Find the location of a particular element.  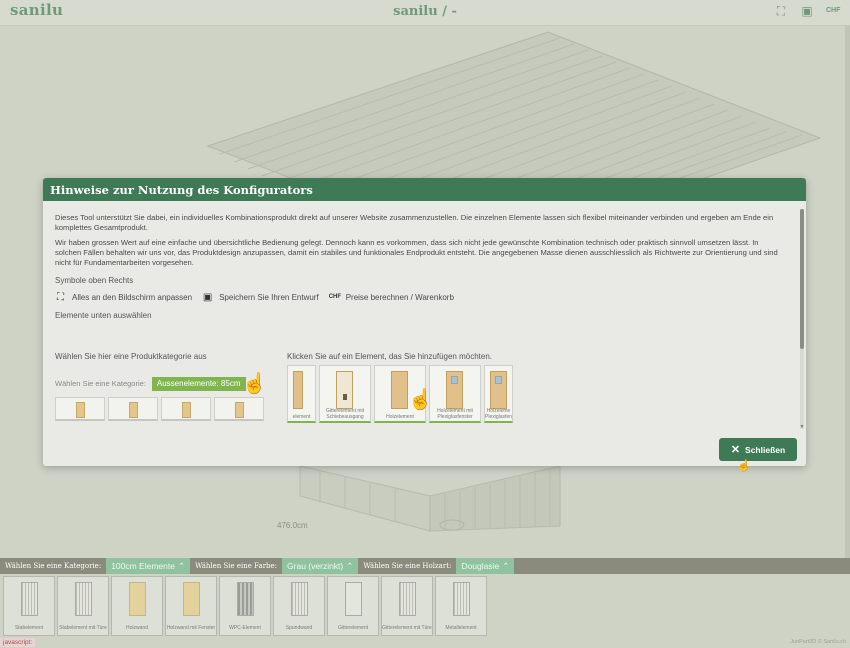

close-button-label: Schließen is located at coordinates (765, 449).